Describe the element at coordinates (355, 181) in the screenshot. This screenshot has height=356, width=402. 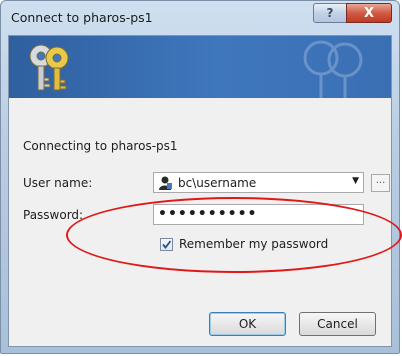
I see `chevron-down-icon: ▼` at that location.